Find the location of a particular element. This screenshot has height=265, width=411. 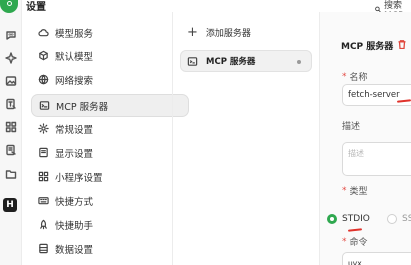

cloud-icon is located at coordinates (43, 33).